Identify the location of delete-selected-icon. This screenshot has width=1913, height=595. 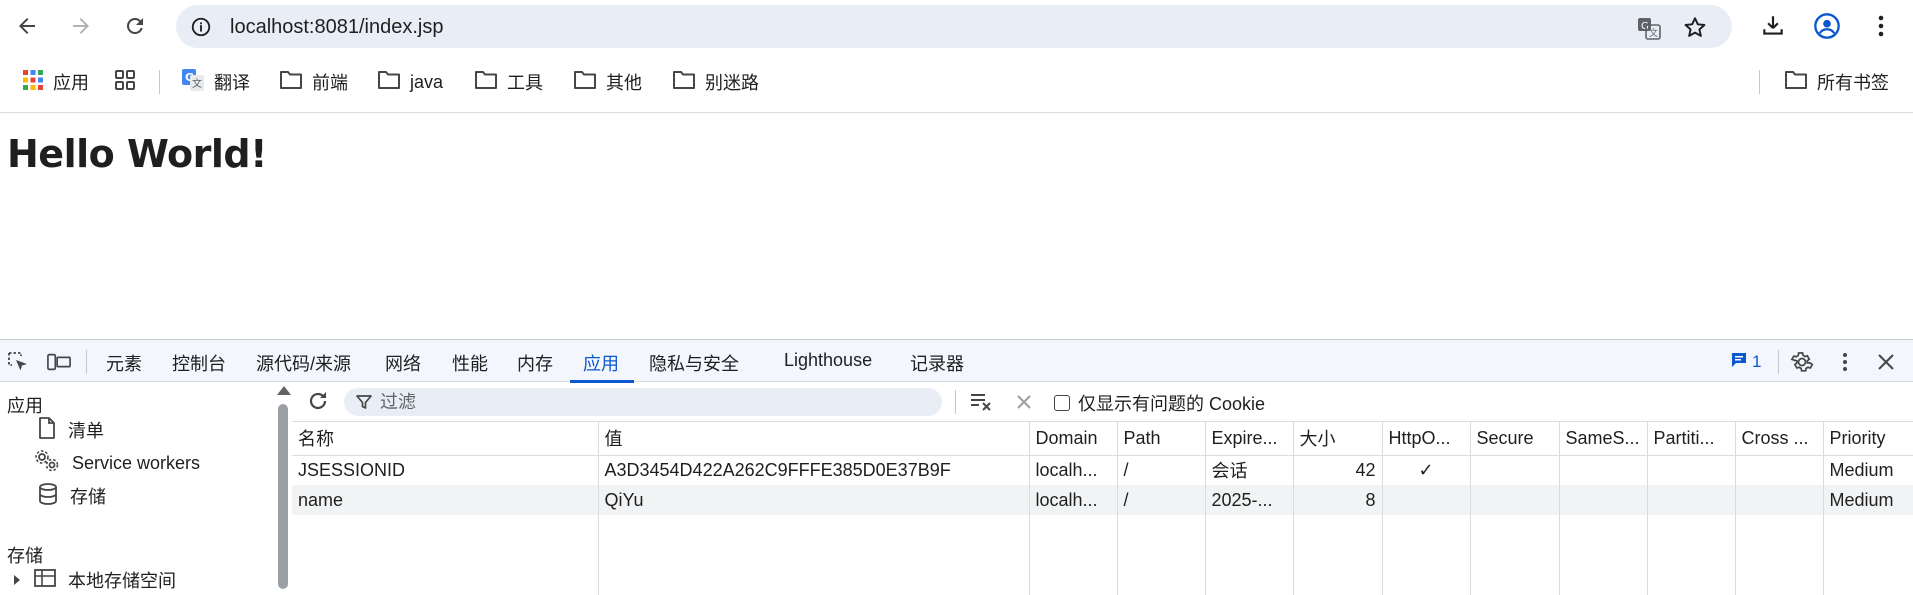
(1024, 402).